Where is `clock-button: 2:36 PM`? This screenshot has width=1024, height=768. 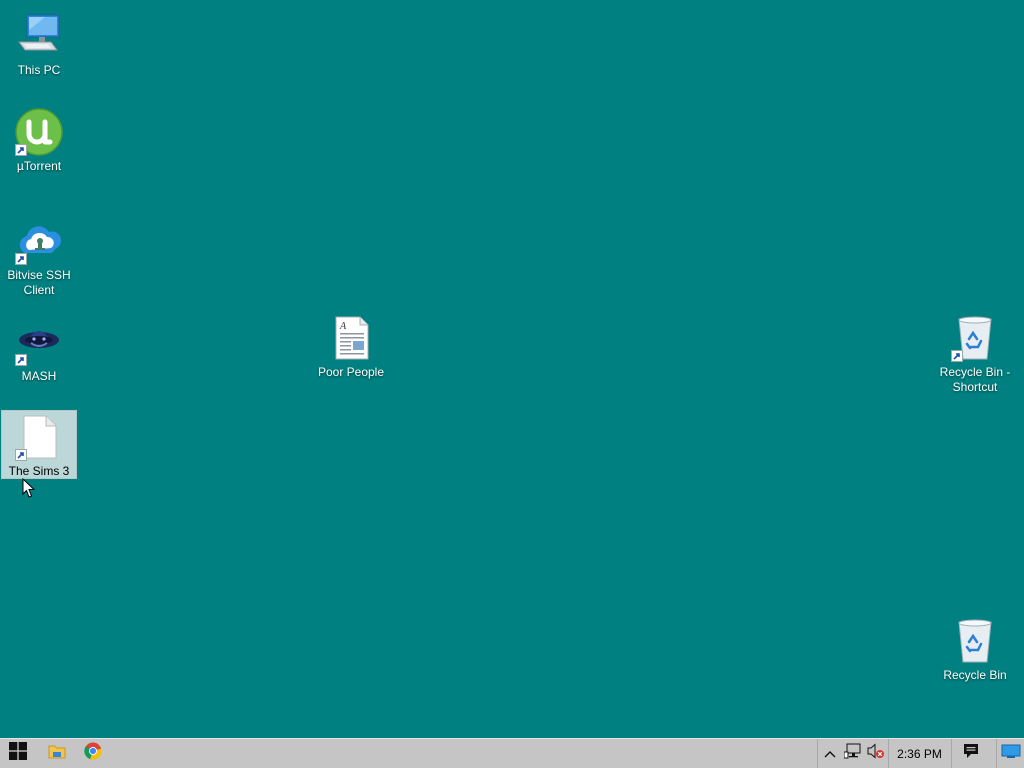
clock-button: 2:36 PM is located at coordinates (919, 753).